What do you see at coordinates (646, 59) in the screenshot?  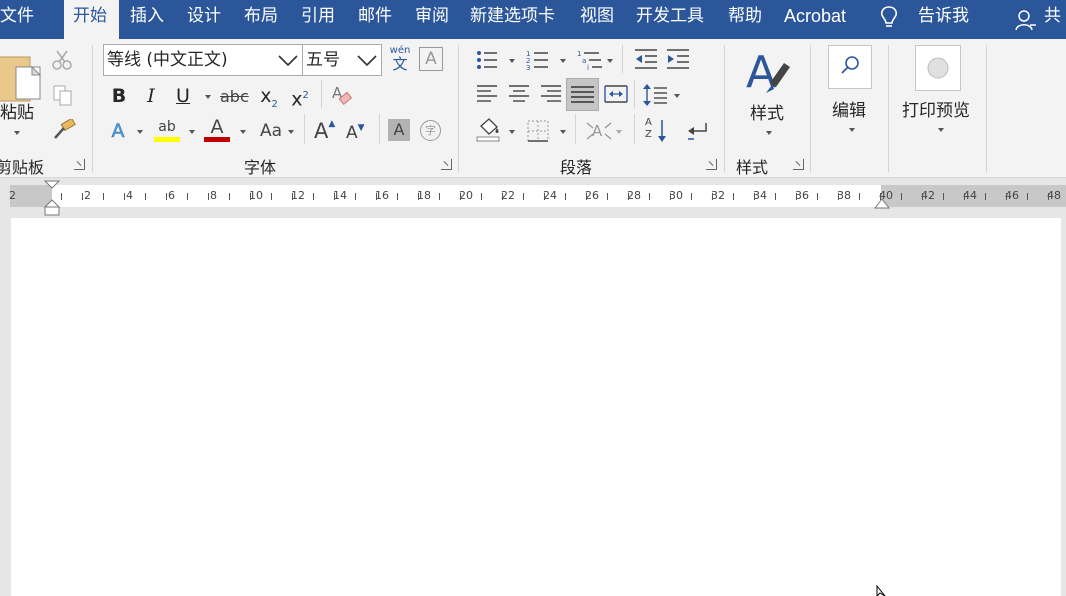 I see `decrease-indent-icon` at bounding box center [646, 59].